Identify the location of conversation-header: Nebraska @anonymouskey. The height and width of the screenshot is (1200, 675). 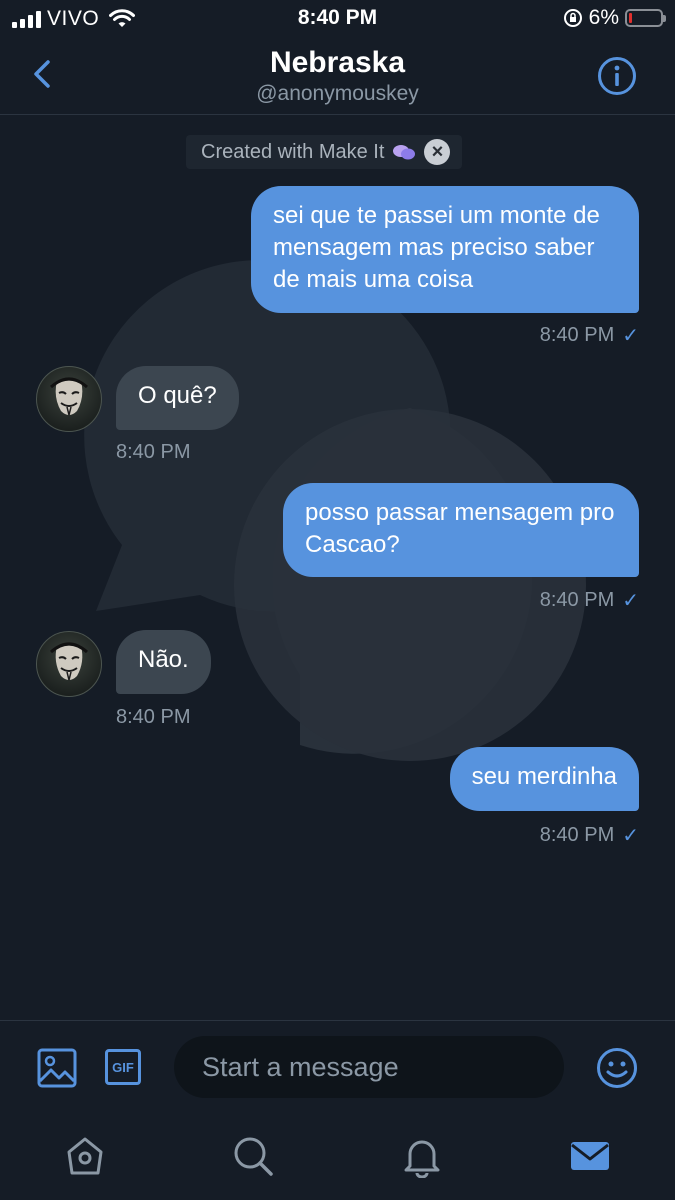
(337, 77).